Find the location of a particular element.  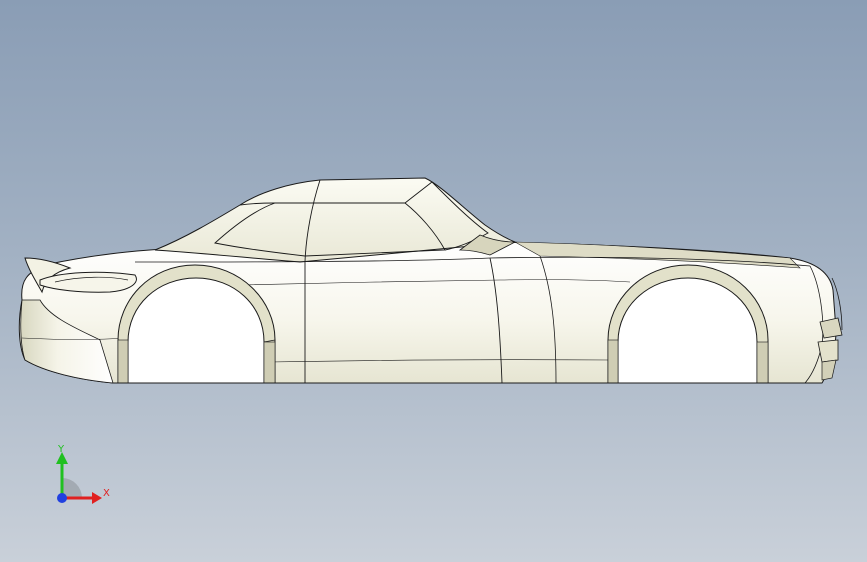

coordinate-triad: Y X is located at coordinates (83, 474).